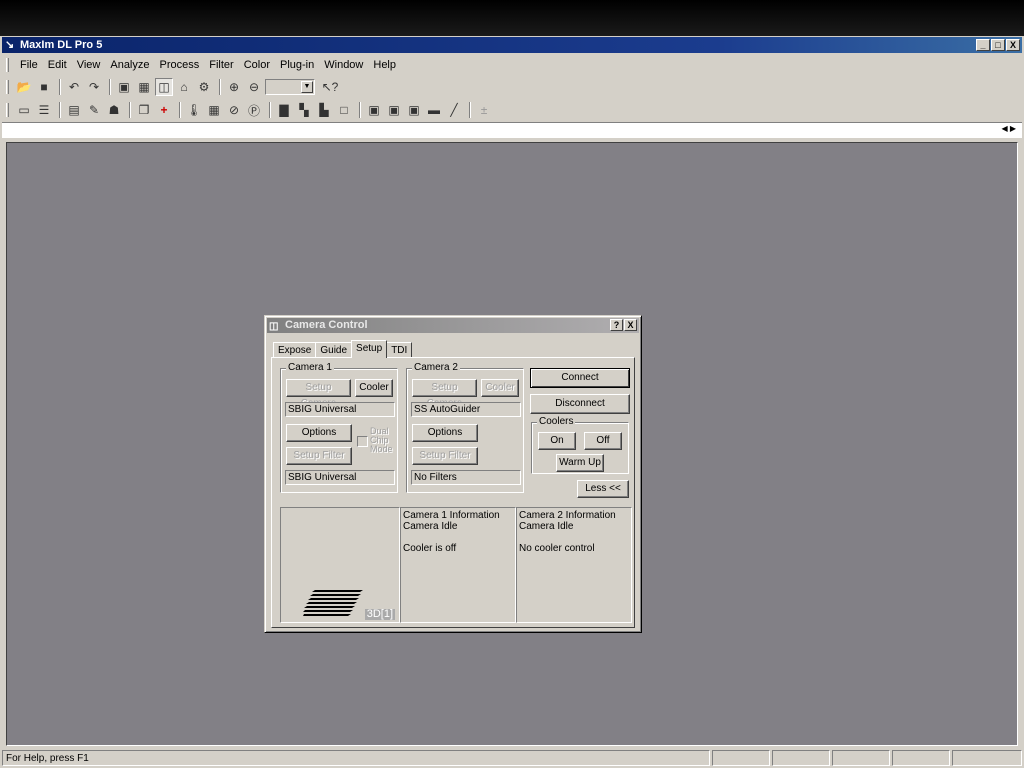 The image size is (1024, 768). Describe the element at coordinates (74, 110) in the screenshot. I see `analyze-icon: ▤` at that location.